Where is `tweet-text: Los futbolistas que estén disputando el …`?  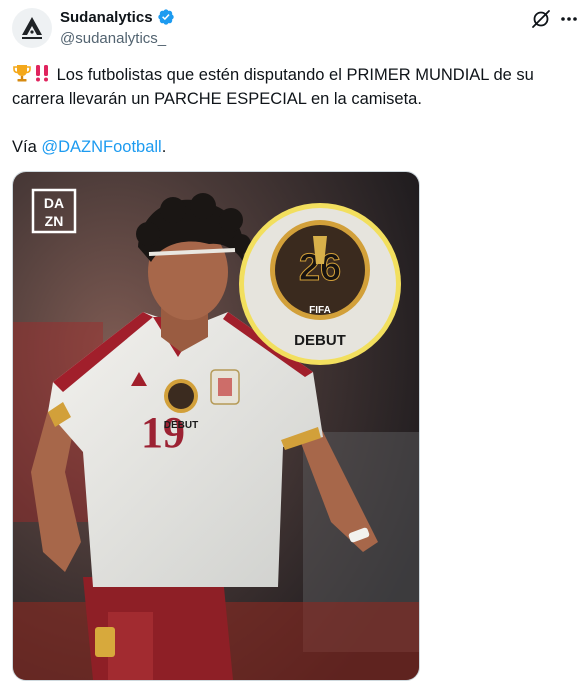 tweet-text: Los futbolistas que estén disputando el … is located at coordinates (295, 111).